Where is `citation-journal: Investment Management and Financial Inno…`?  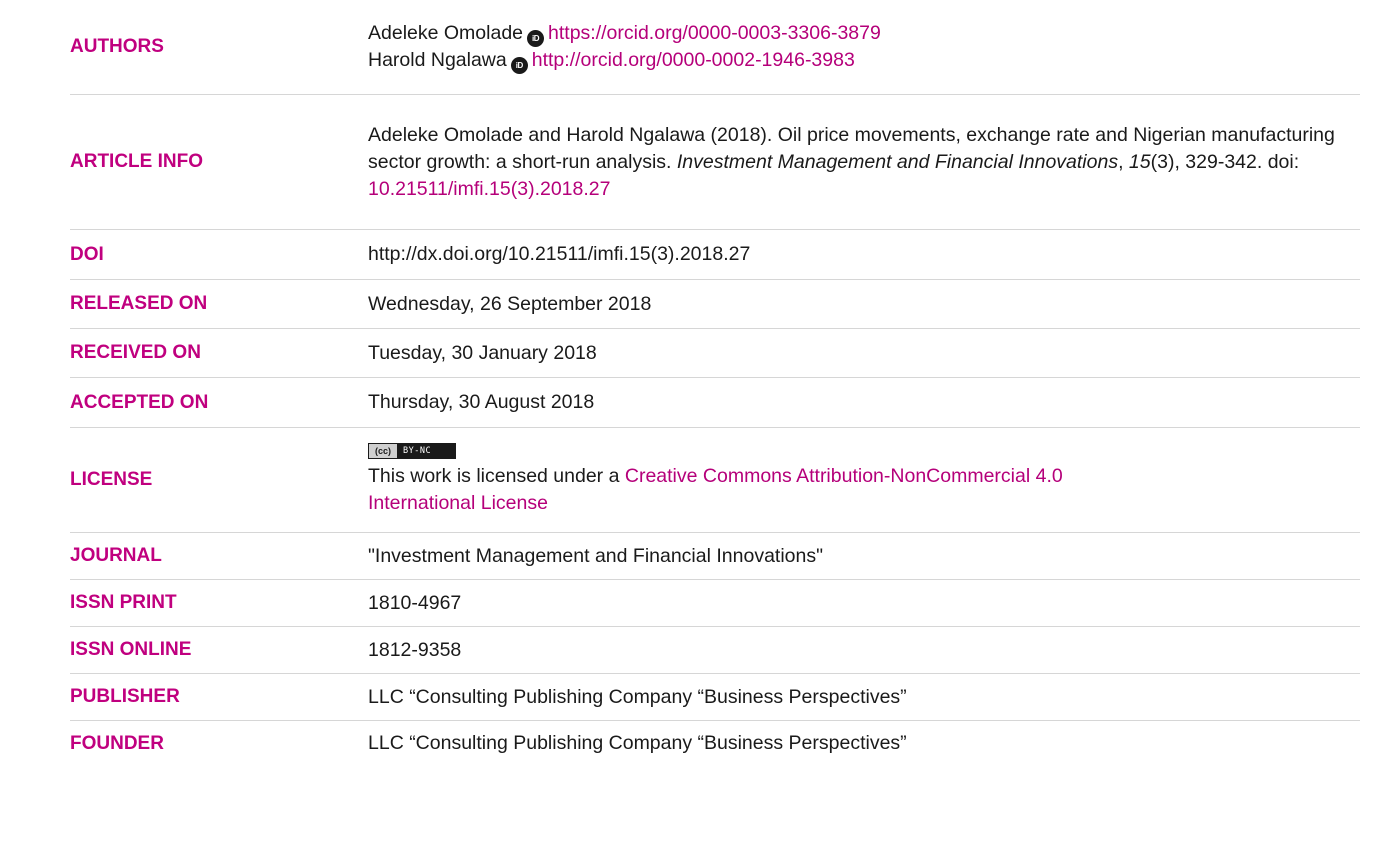 citation-journal: Investment Management and Financial Inno… is located at coordinates (897, 161).